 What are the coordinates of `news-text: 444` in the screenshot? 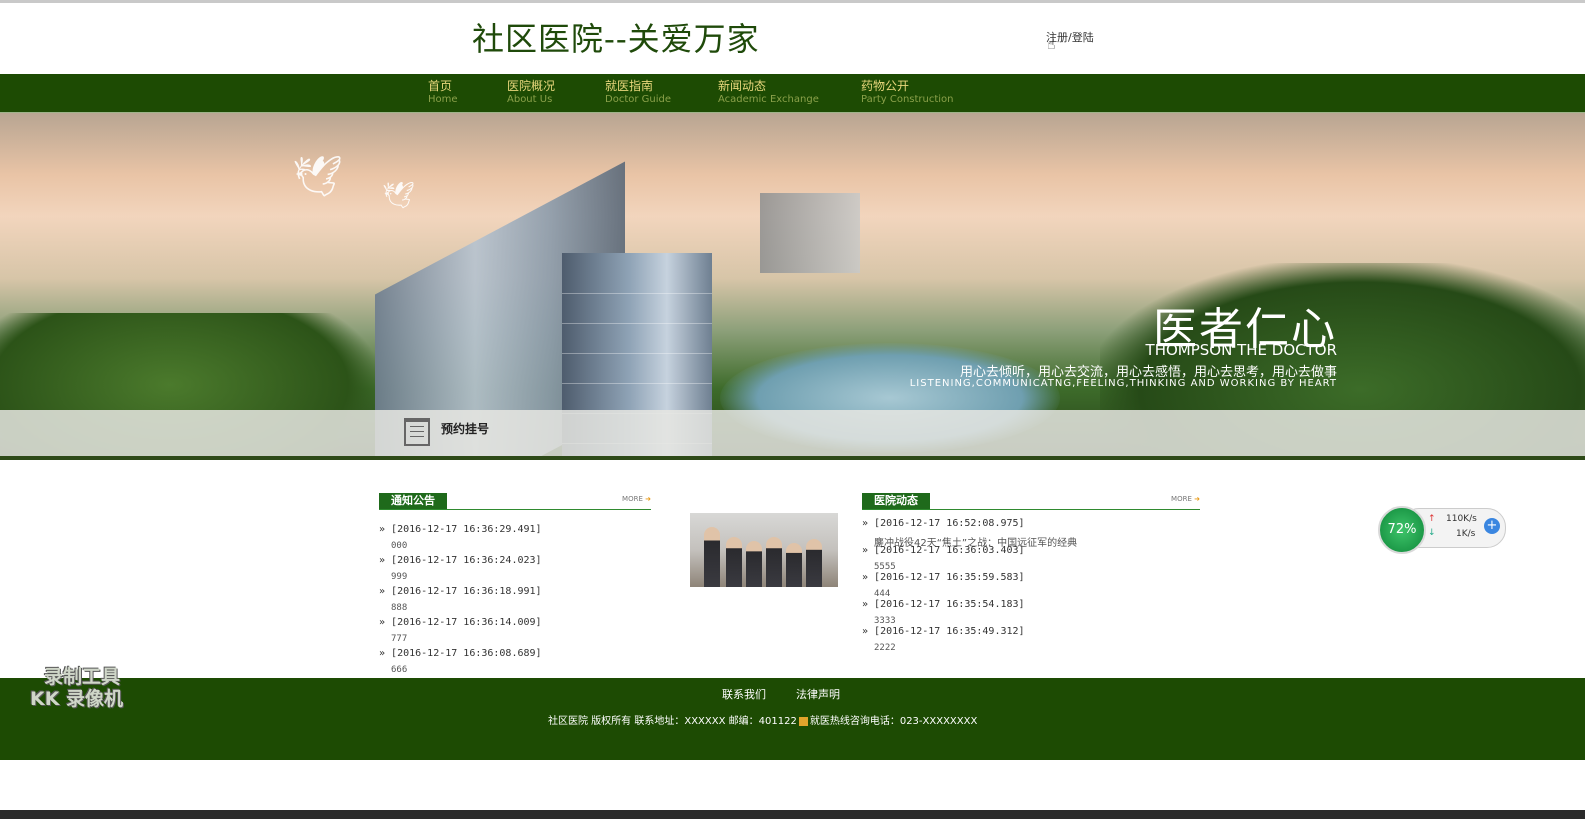 It's located at (882, 594).